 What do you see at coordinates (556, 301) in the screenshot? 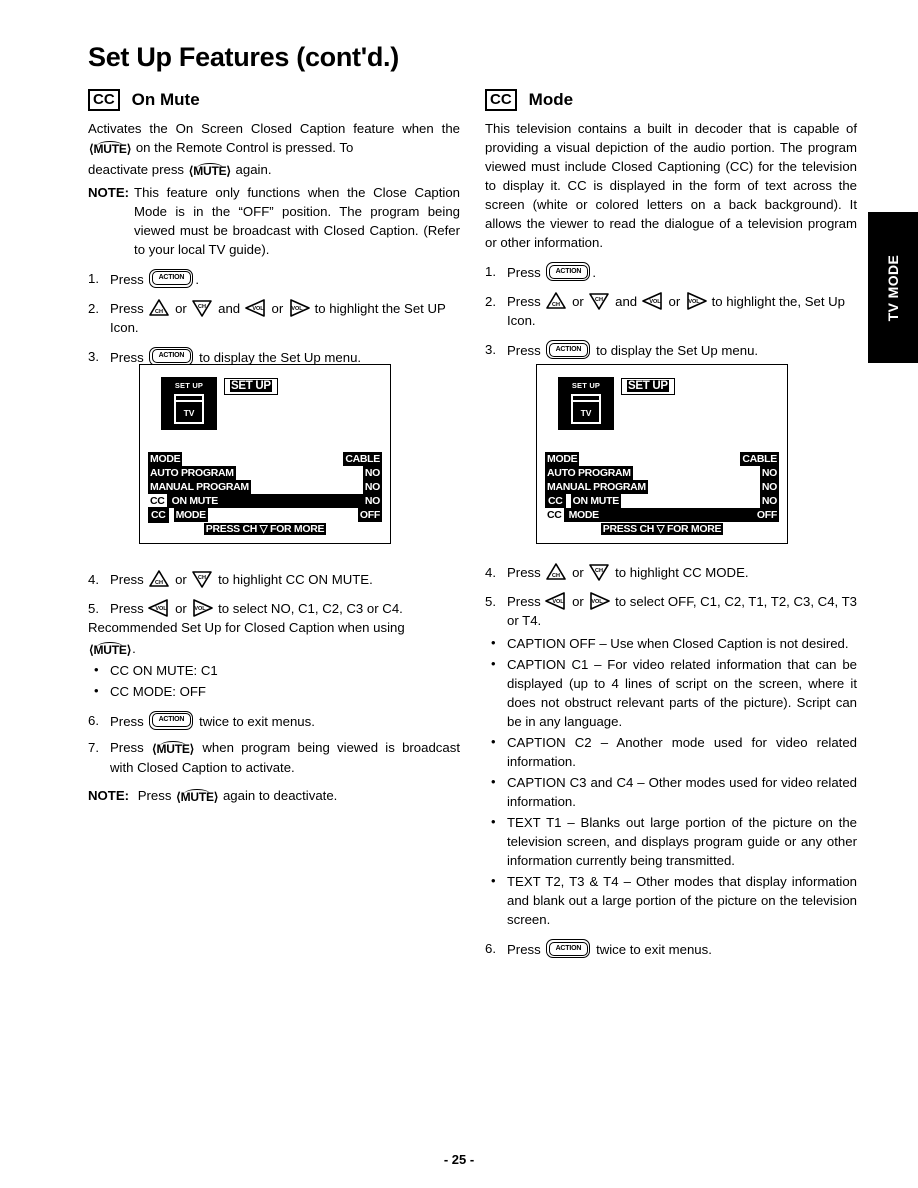
I see `channel-up-key-icon: CH` at bounding box center [556, 301].